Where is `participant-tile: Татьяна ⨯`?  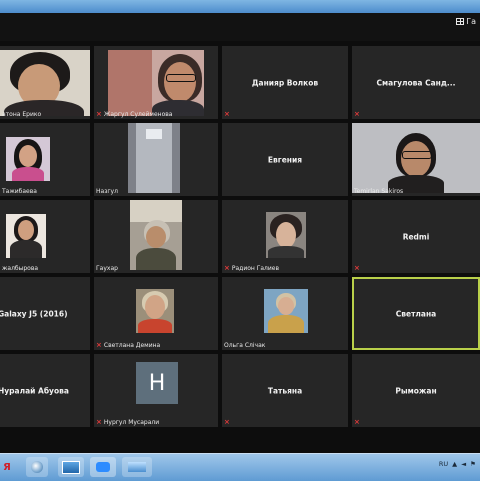
participant-tile: Татьяна ⨯ is located at coordinates (285, 390).